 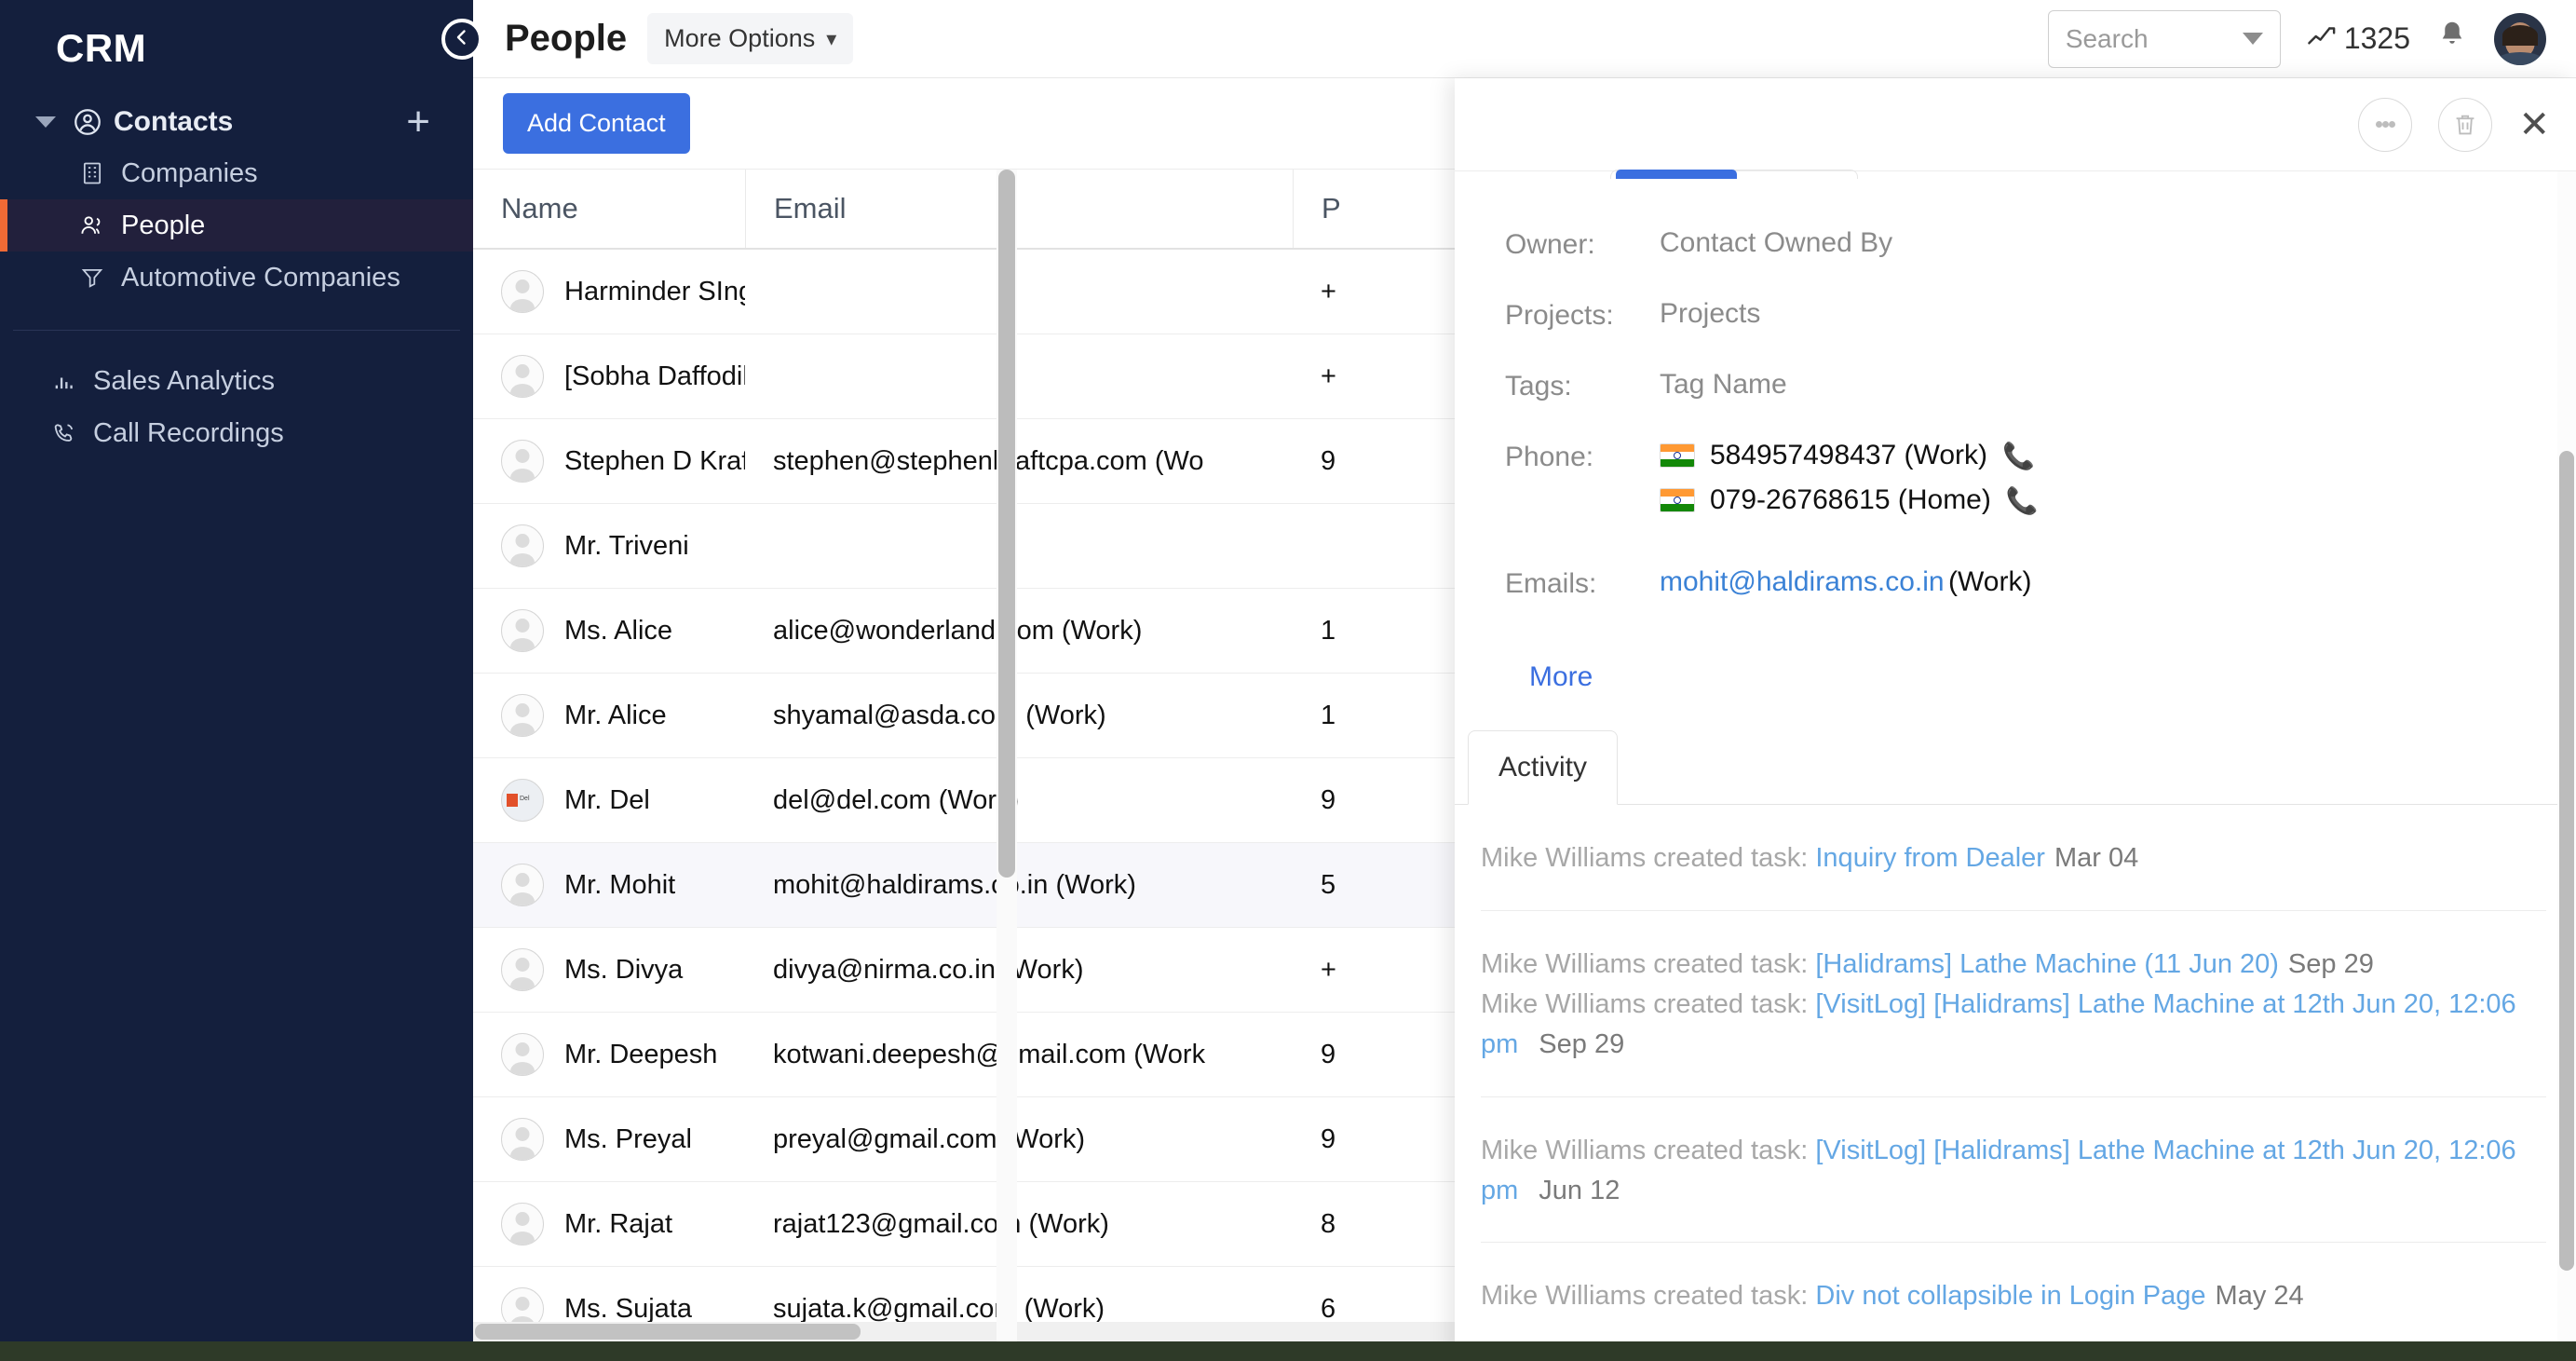 I want to click on email-address-link: mohit@haldirams.co.in, so click(x=1802, y=581).